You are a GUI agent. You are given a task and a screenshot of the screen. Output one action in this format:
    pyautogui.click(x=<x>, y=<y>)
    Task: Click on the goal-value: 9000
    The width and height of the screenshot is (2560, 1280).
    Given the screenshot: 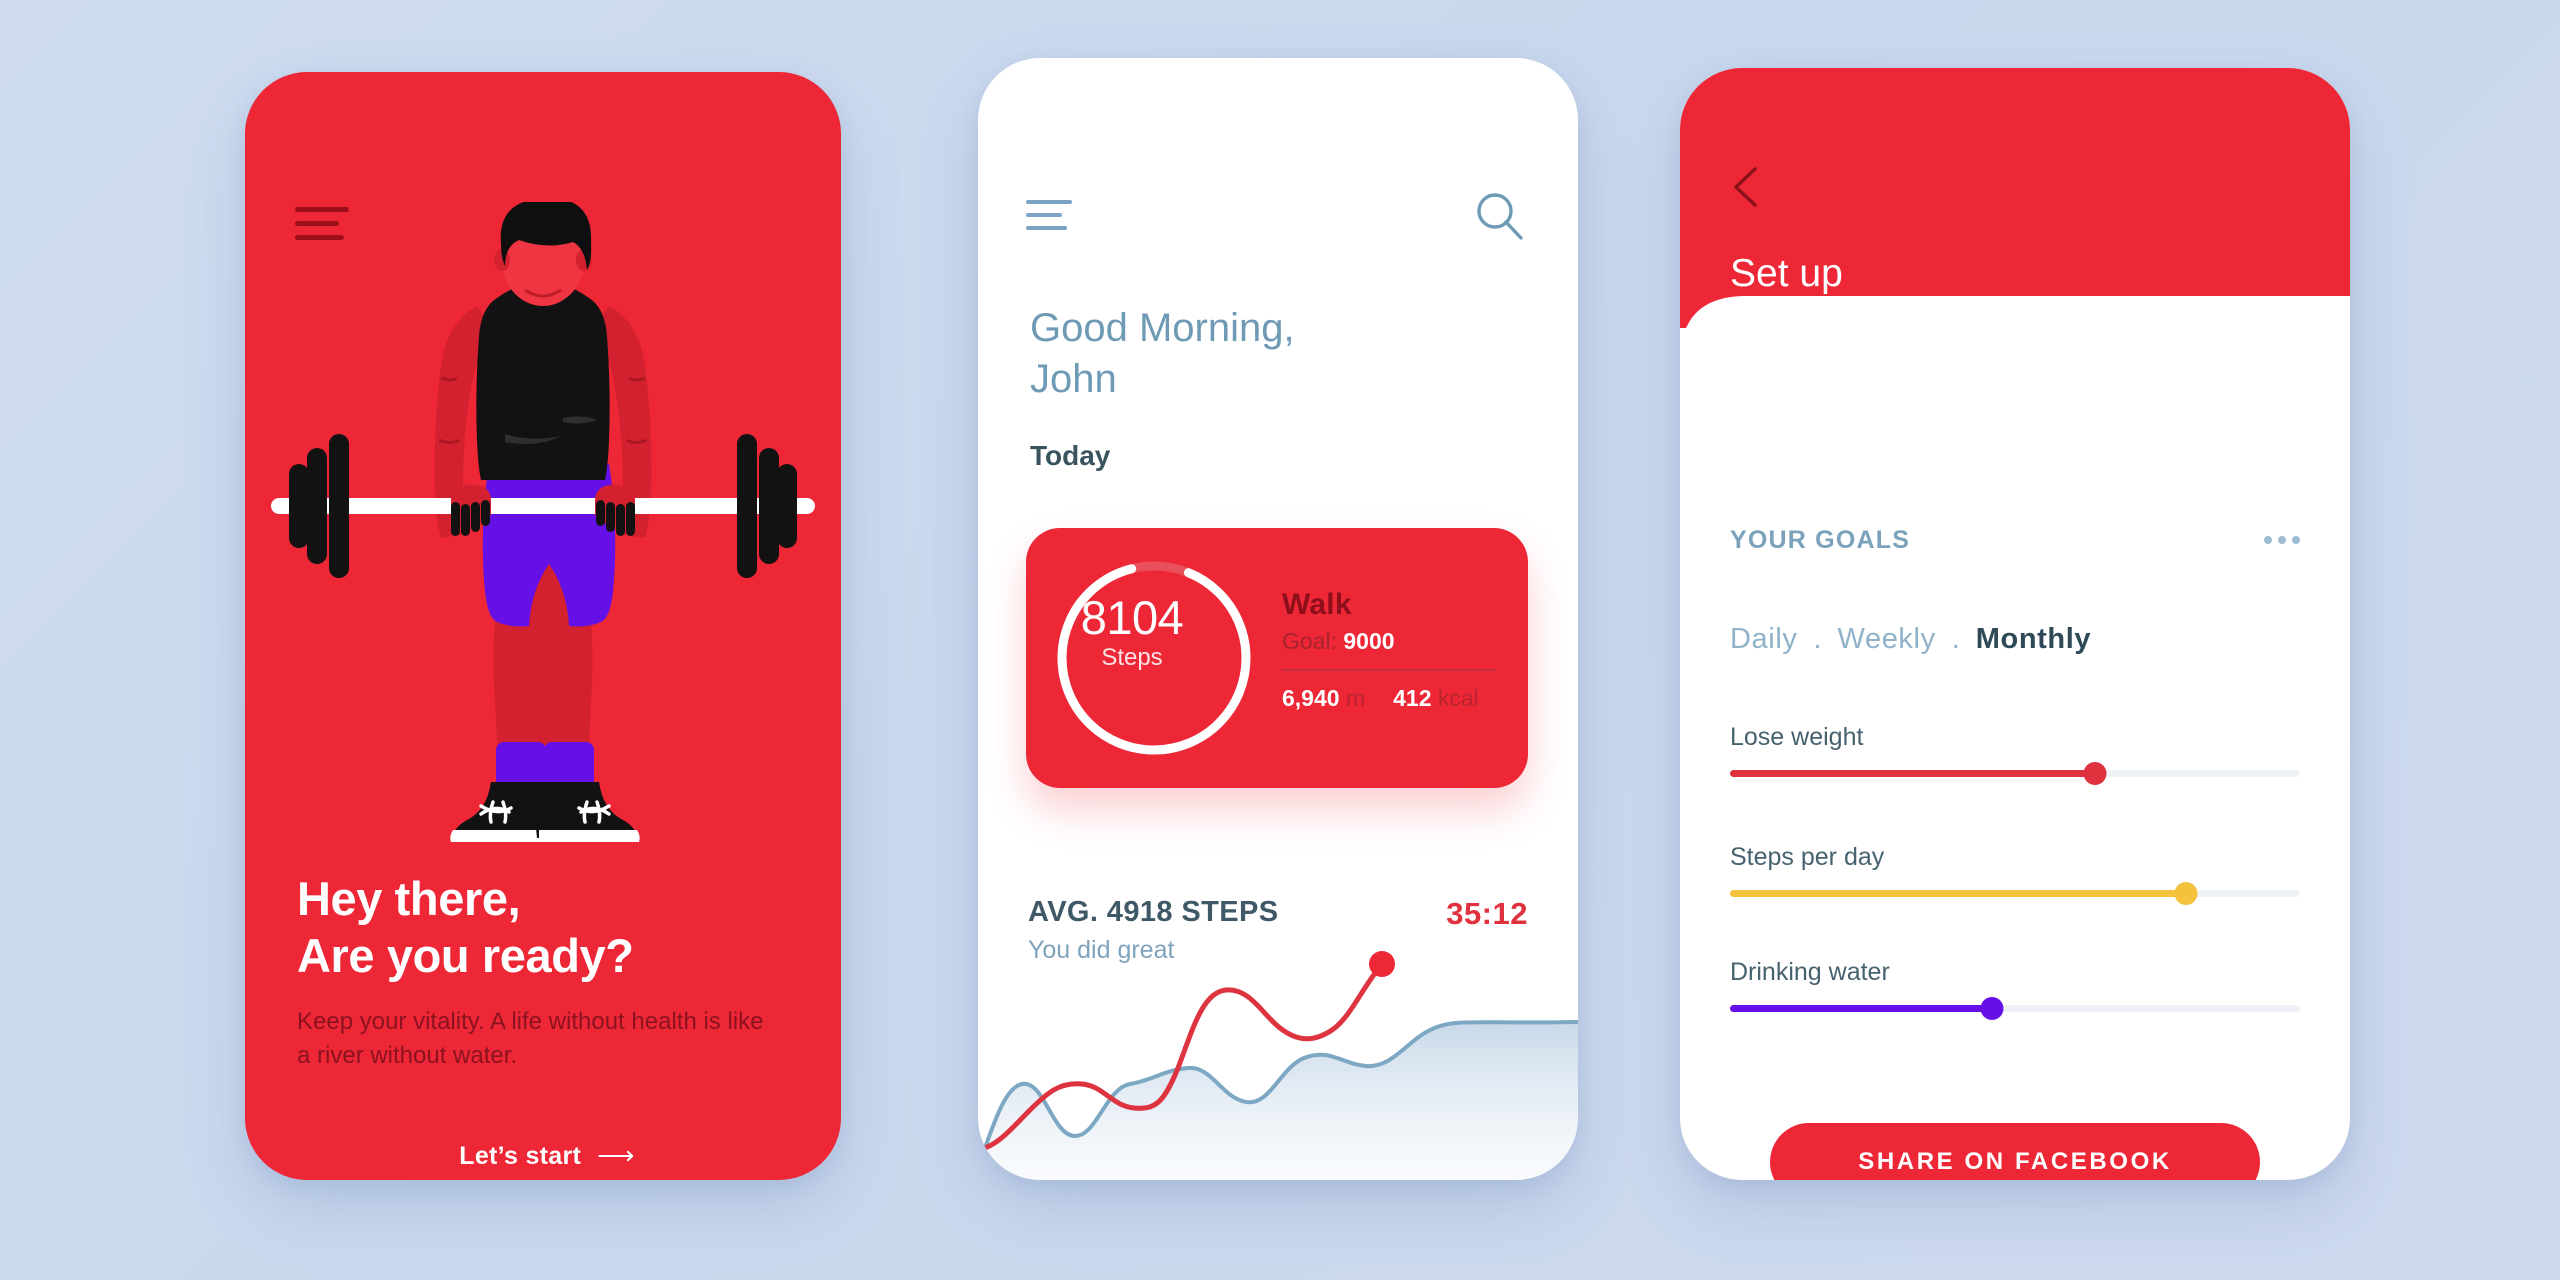 What is the action you would take?
    pyautogui.click(x=1369, y=641)
    